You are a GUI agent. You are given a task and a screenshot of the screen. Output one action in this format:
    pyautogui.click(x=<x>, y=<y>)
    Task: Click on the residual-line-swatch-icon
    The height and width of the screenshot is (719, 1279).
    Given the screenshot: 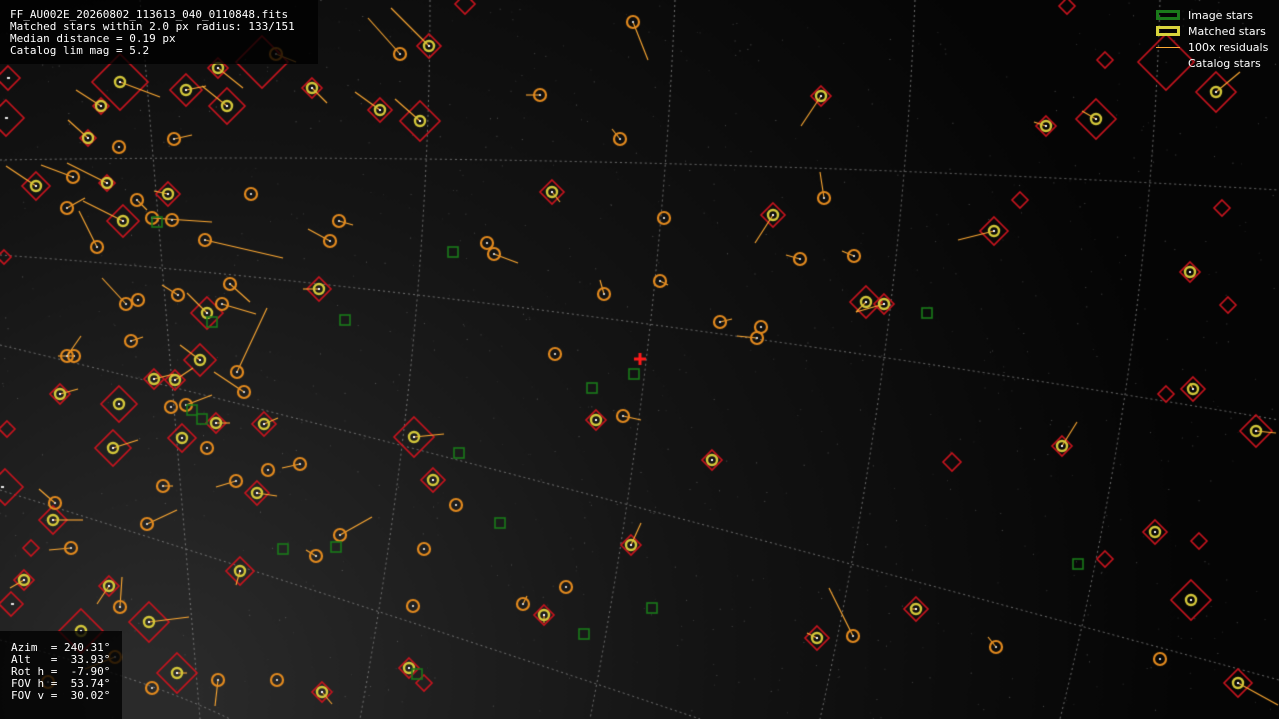 What is the action you would take?
    pyautogui.click(x=1168, y=47)
    